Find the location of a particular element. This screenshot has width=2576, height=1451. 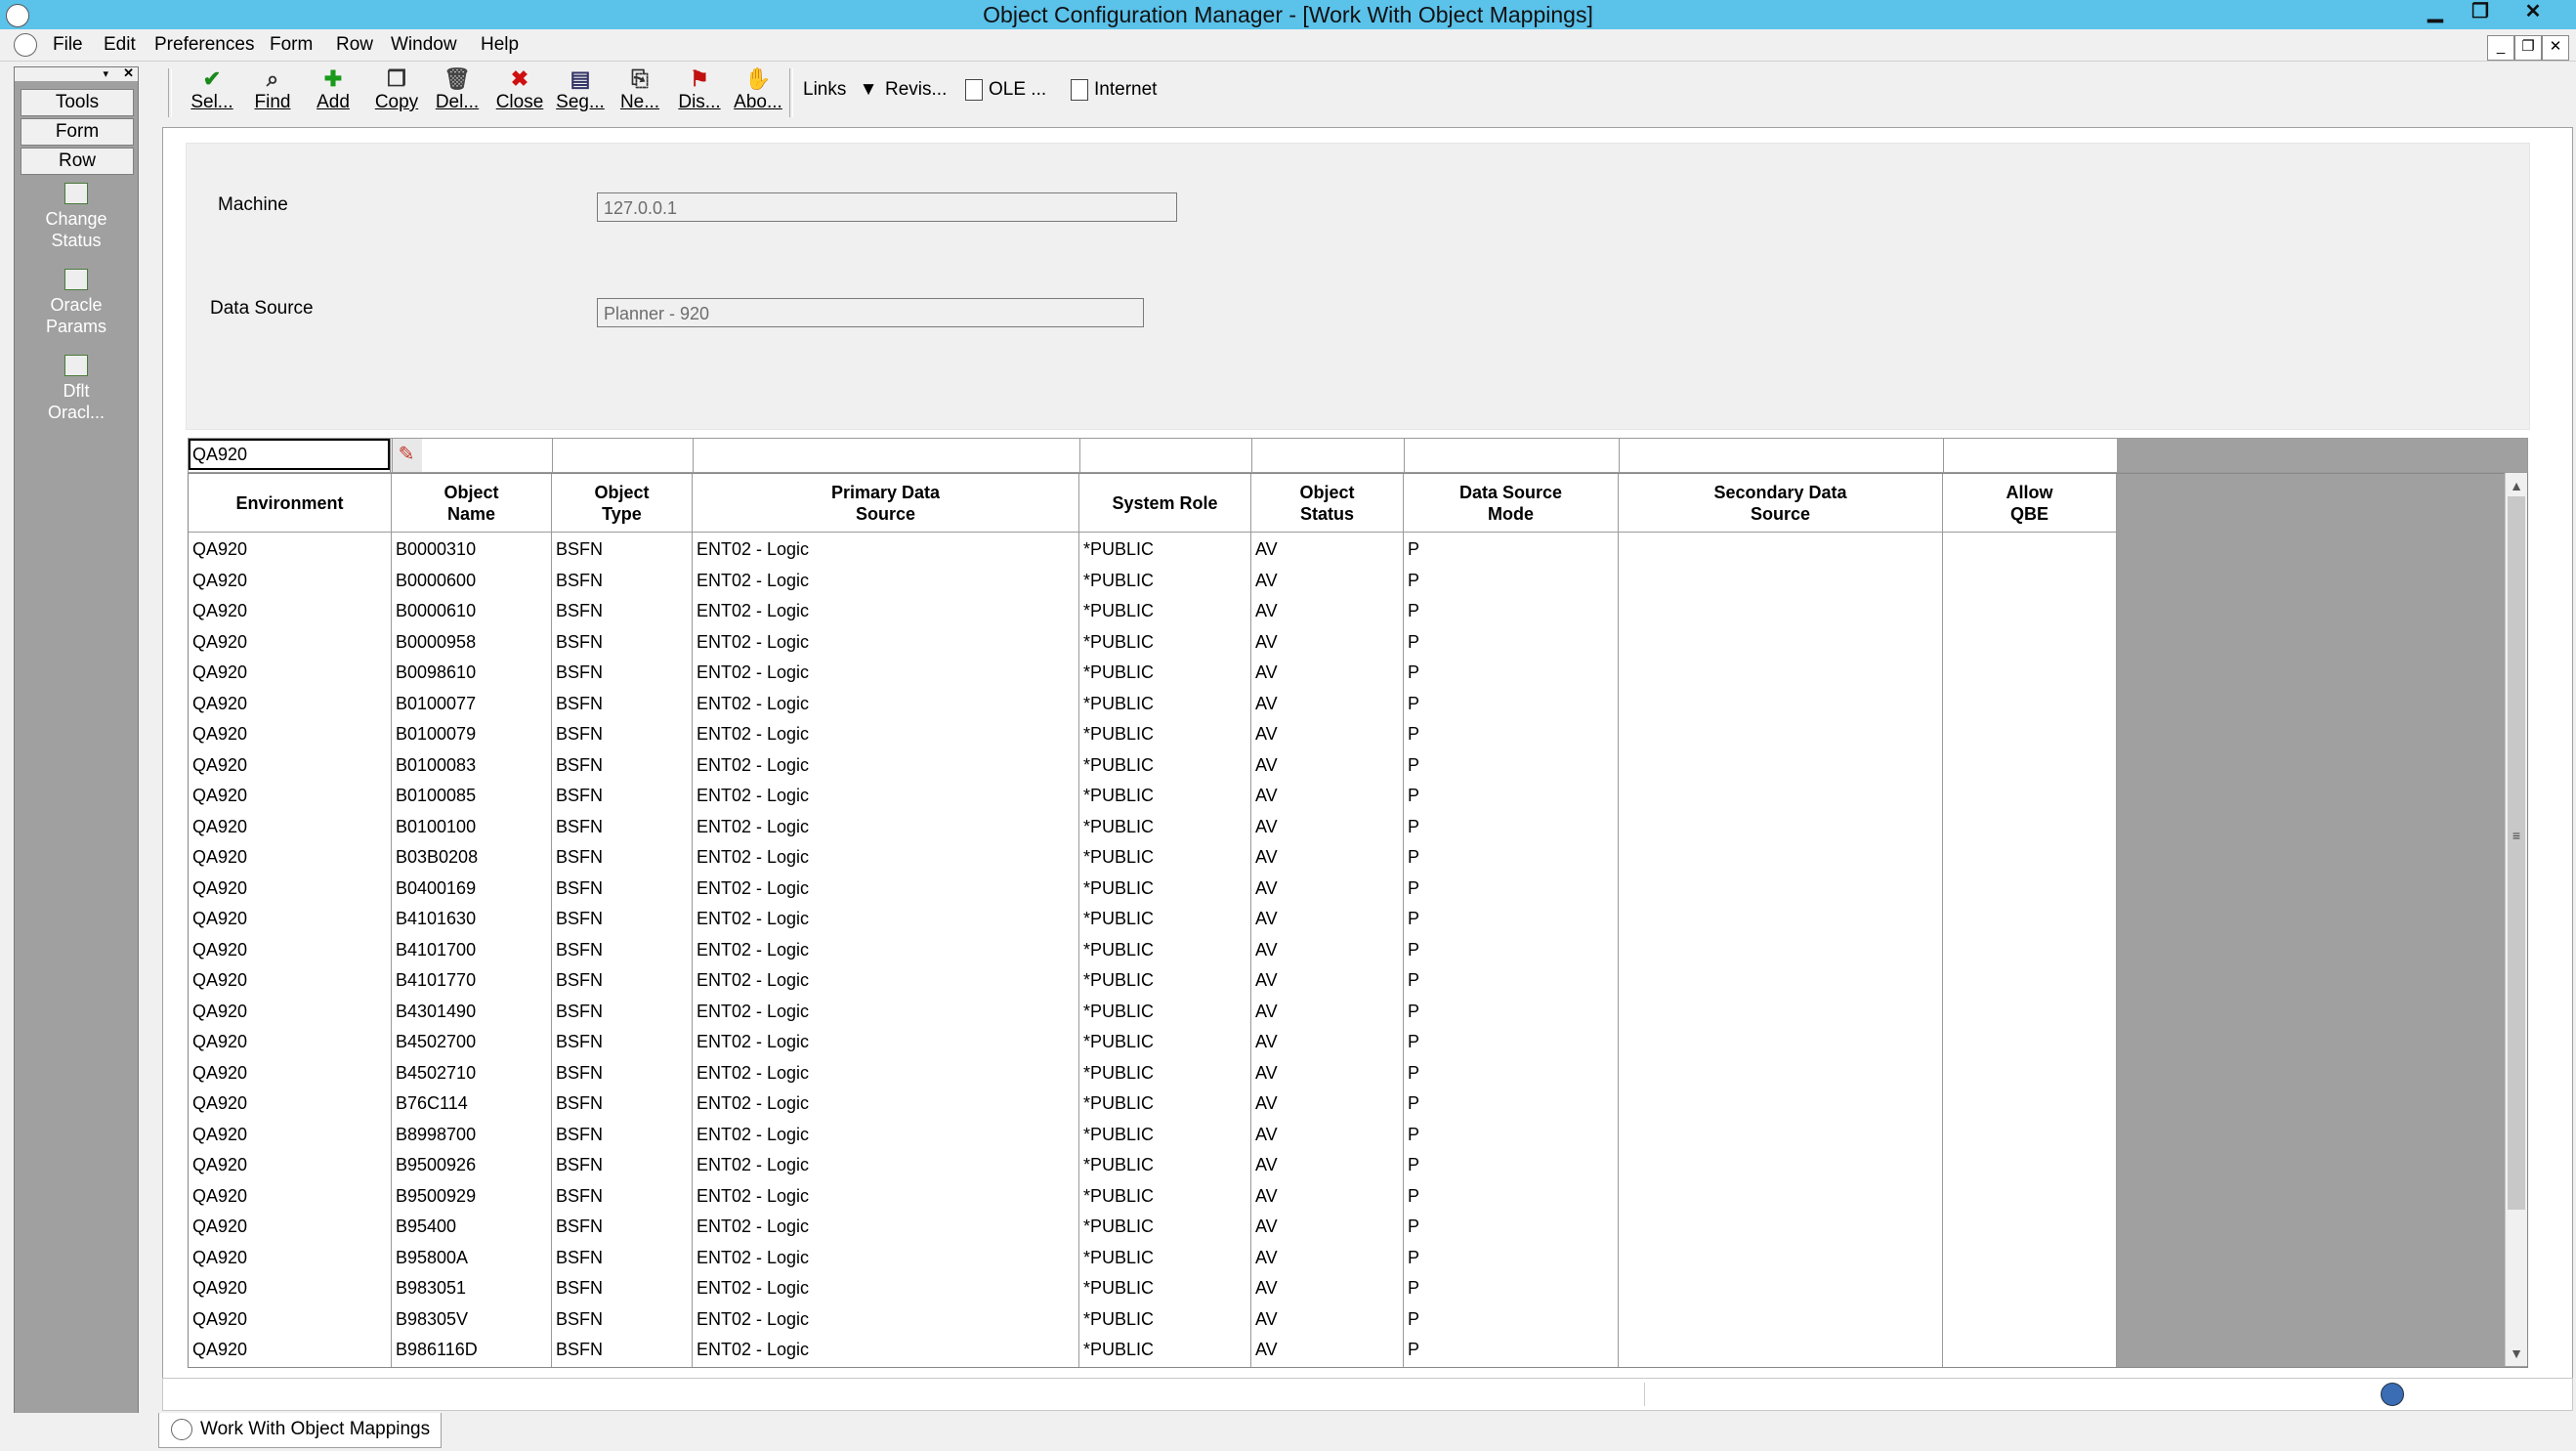

table-row: QA920 B98305V BSFN ENT02 - Logic *PUBLIC AV P is located at coordinates (1153, 1320).